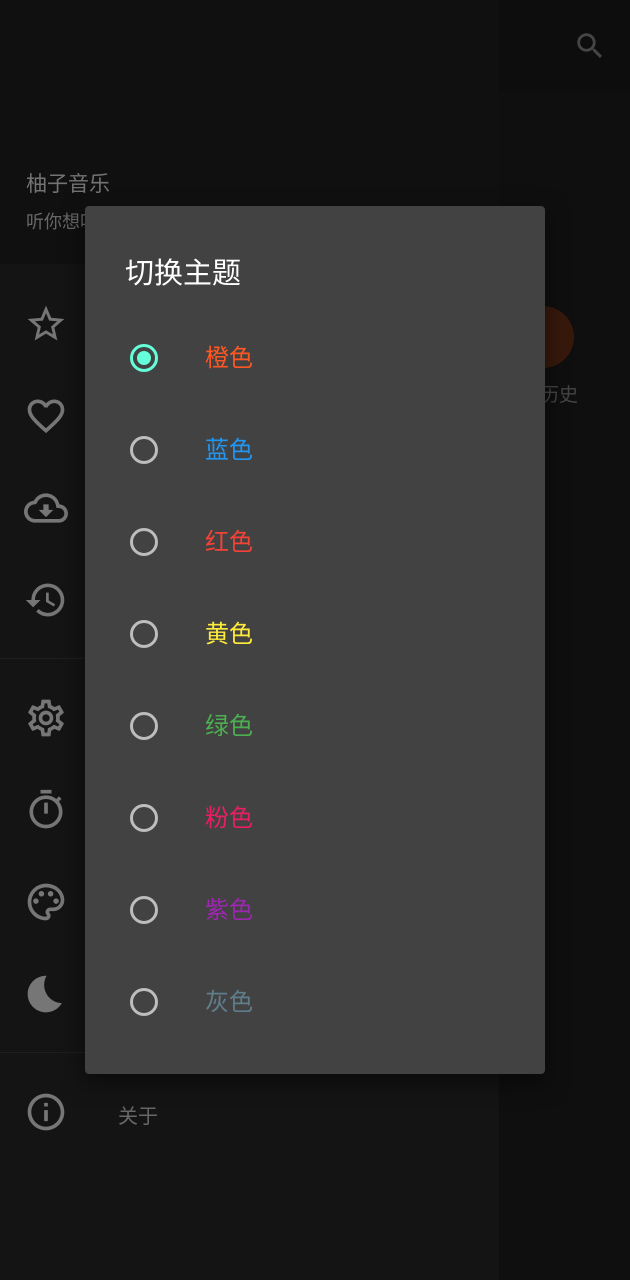  Describe the element at coordinates (183, 273) in the screenshot. I see `dialog-title: 切换主题` at that location.